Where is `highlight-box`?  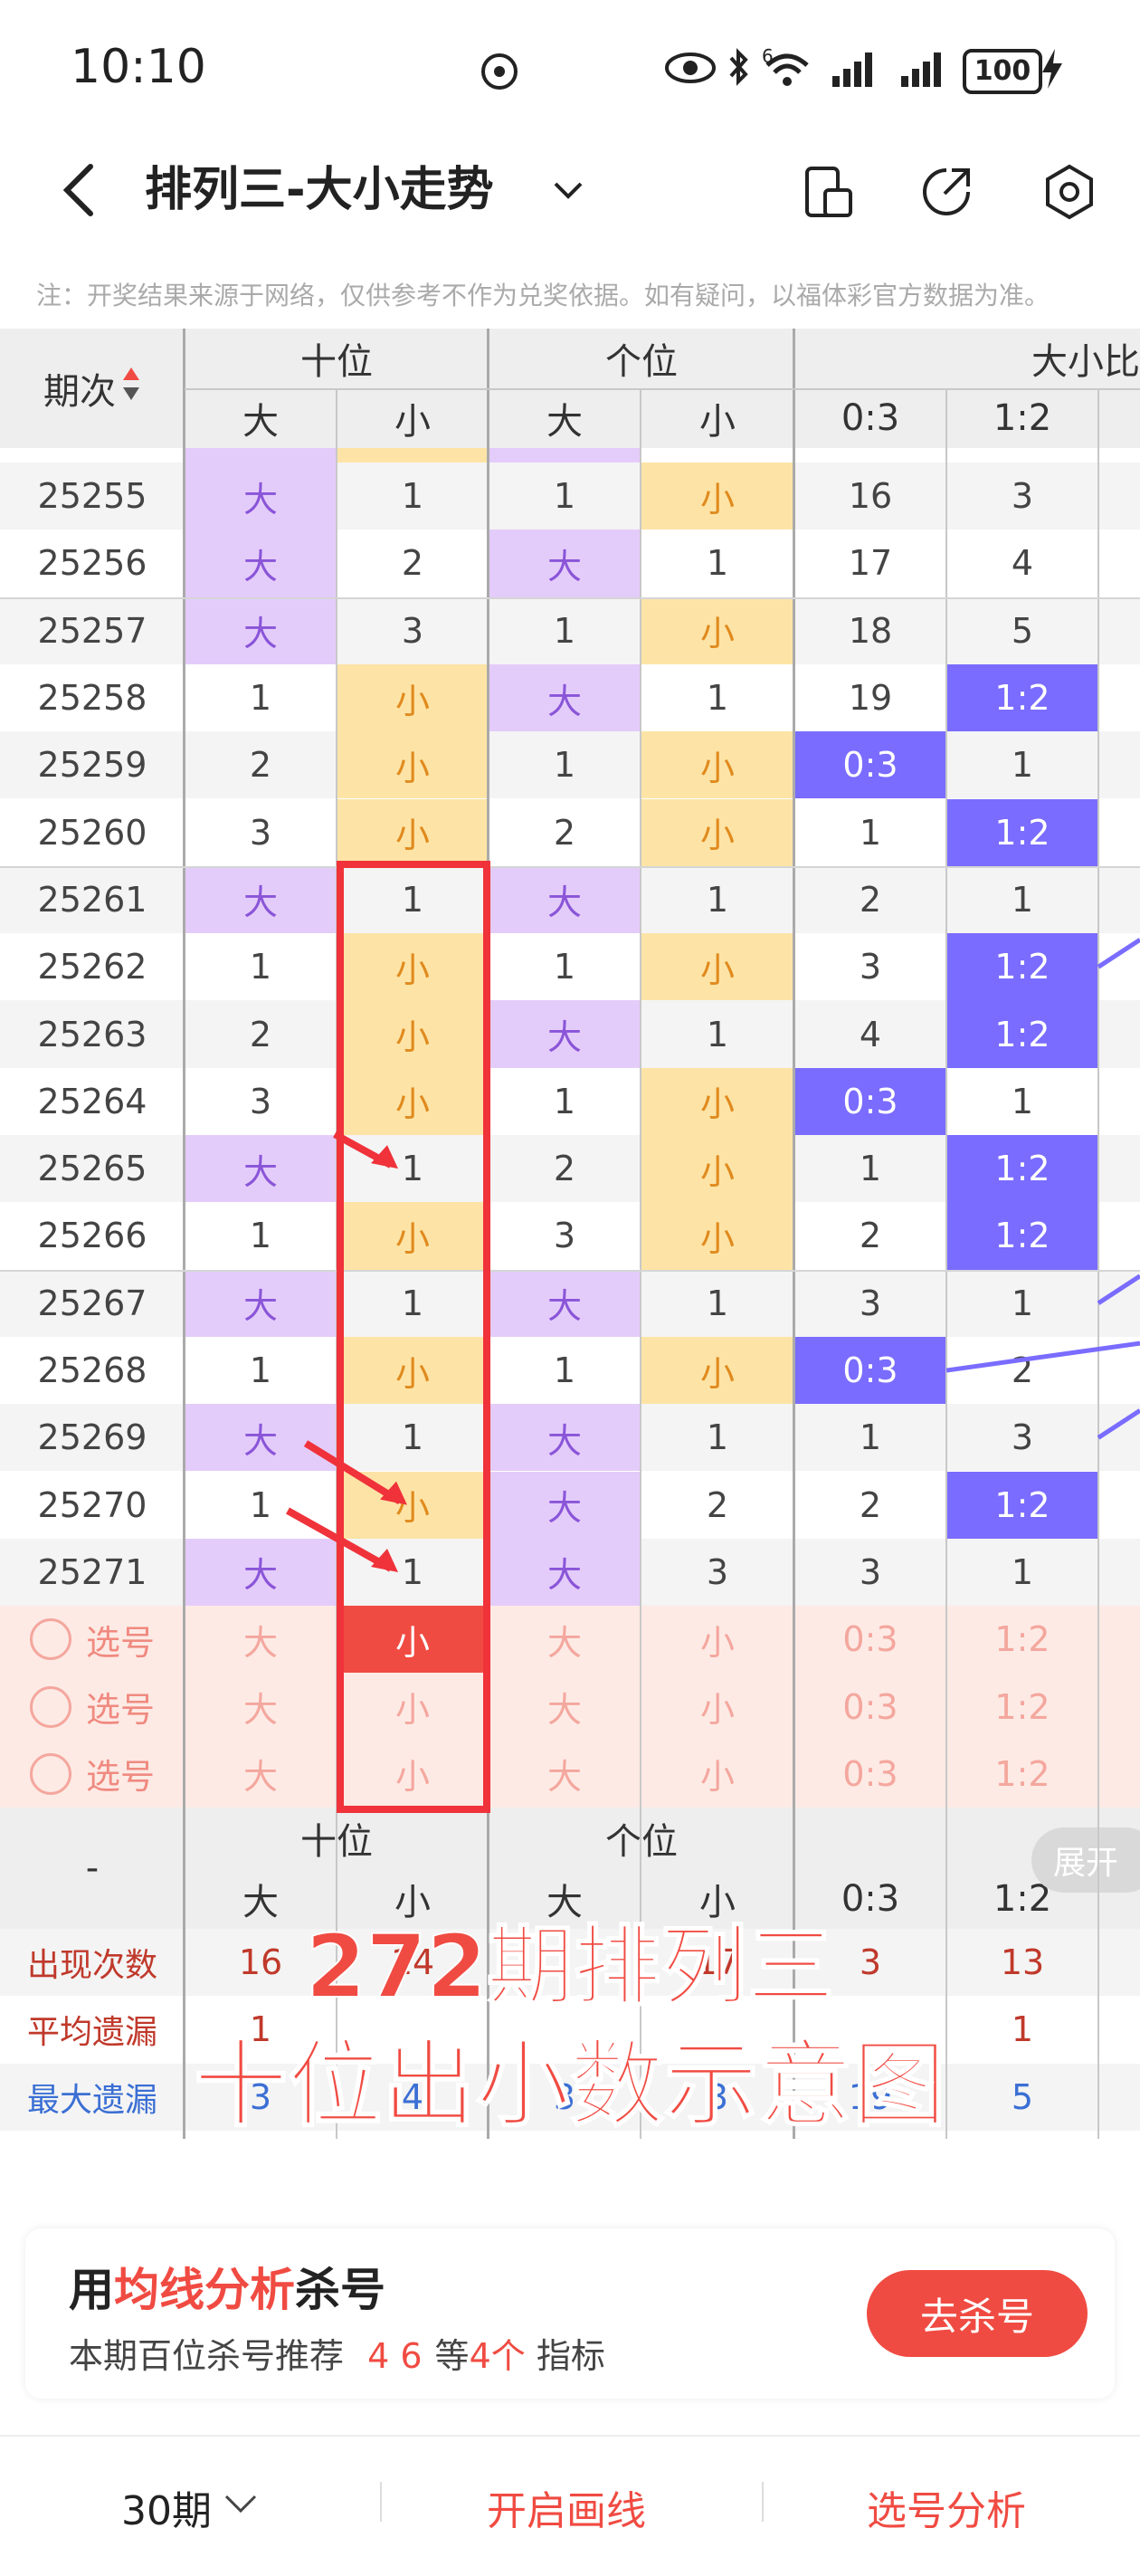 highlight-box is located at coordinates (414, 1336).